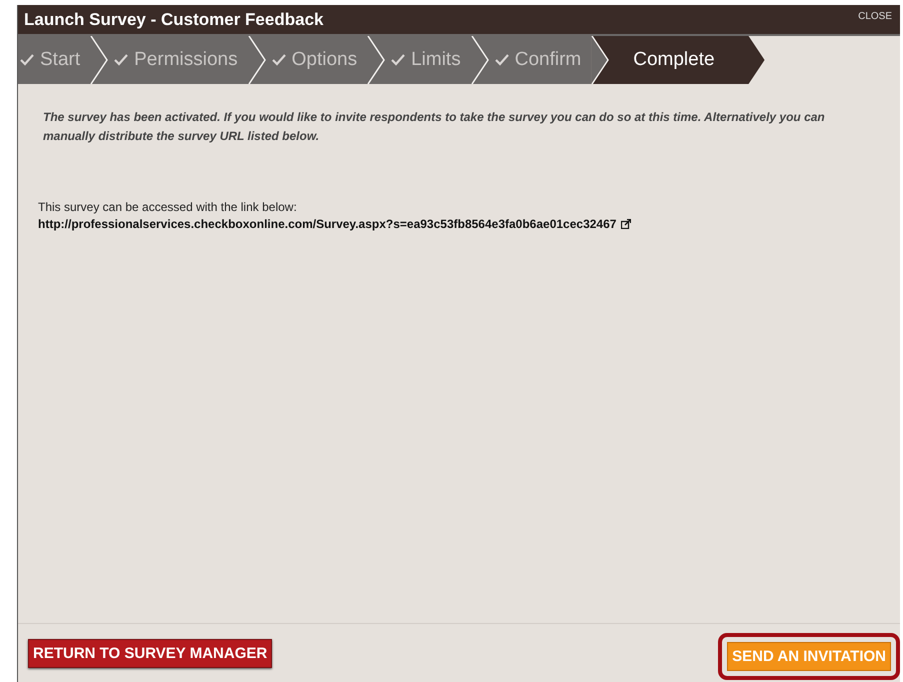 Image resolution: width=903 pixels, height=682 pixels. What do you see at coordinates (626, 224) in the screenshot?
I see `external-link-icon` at bounding box center [626, 224].